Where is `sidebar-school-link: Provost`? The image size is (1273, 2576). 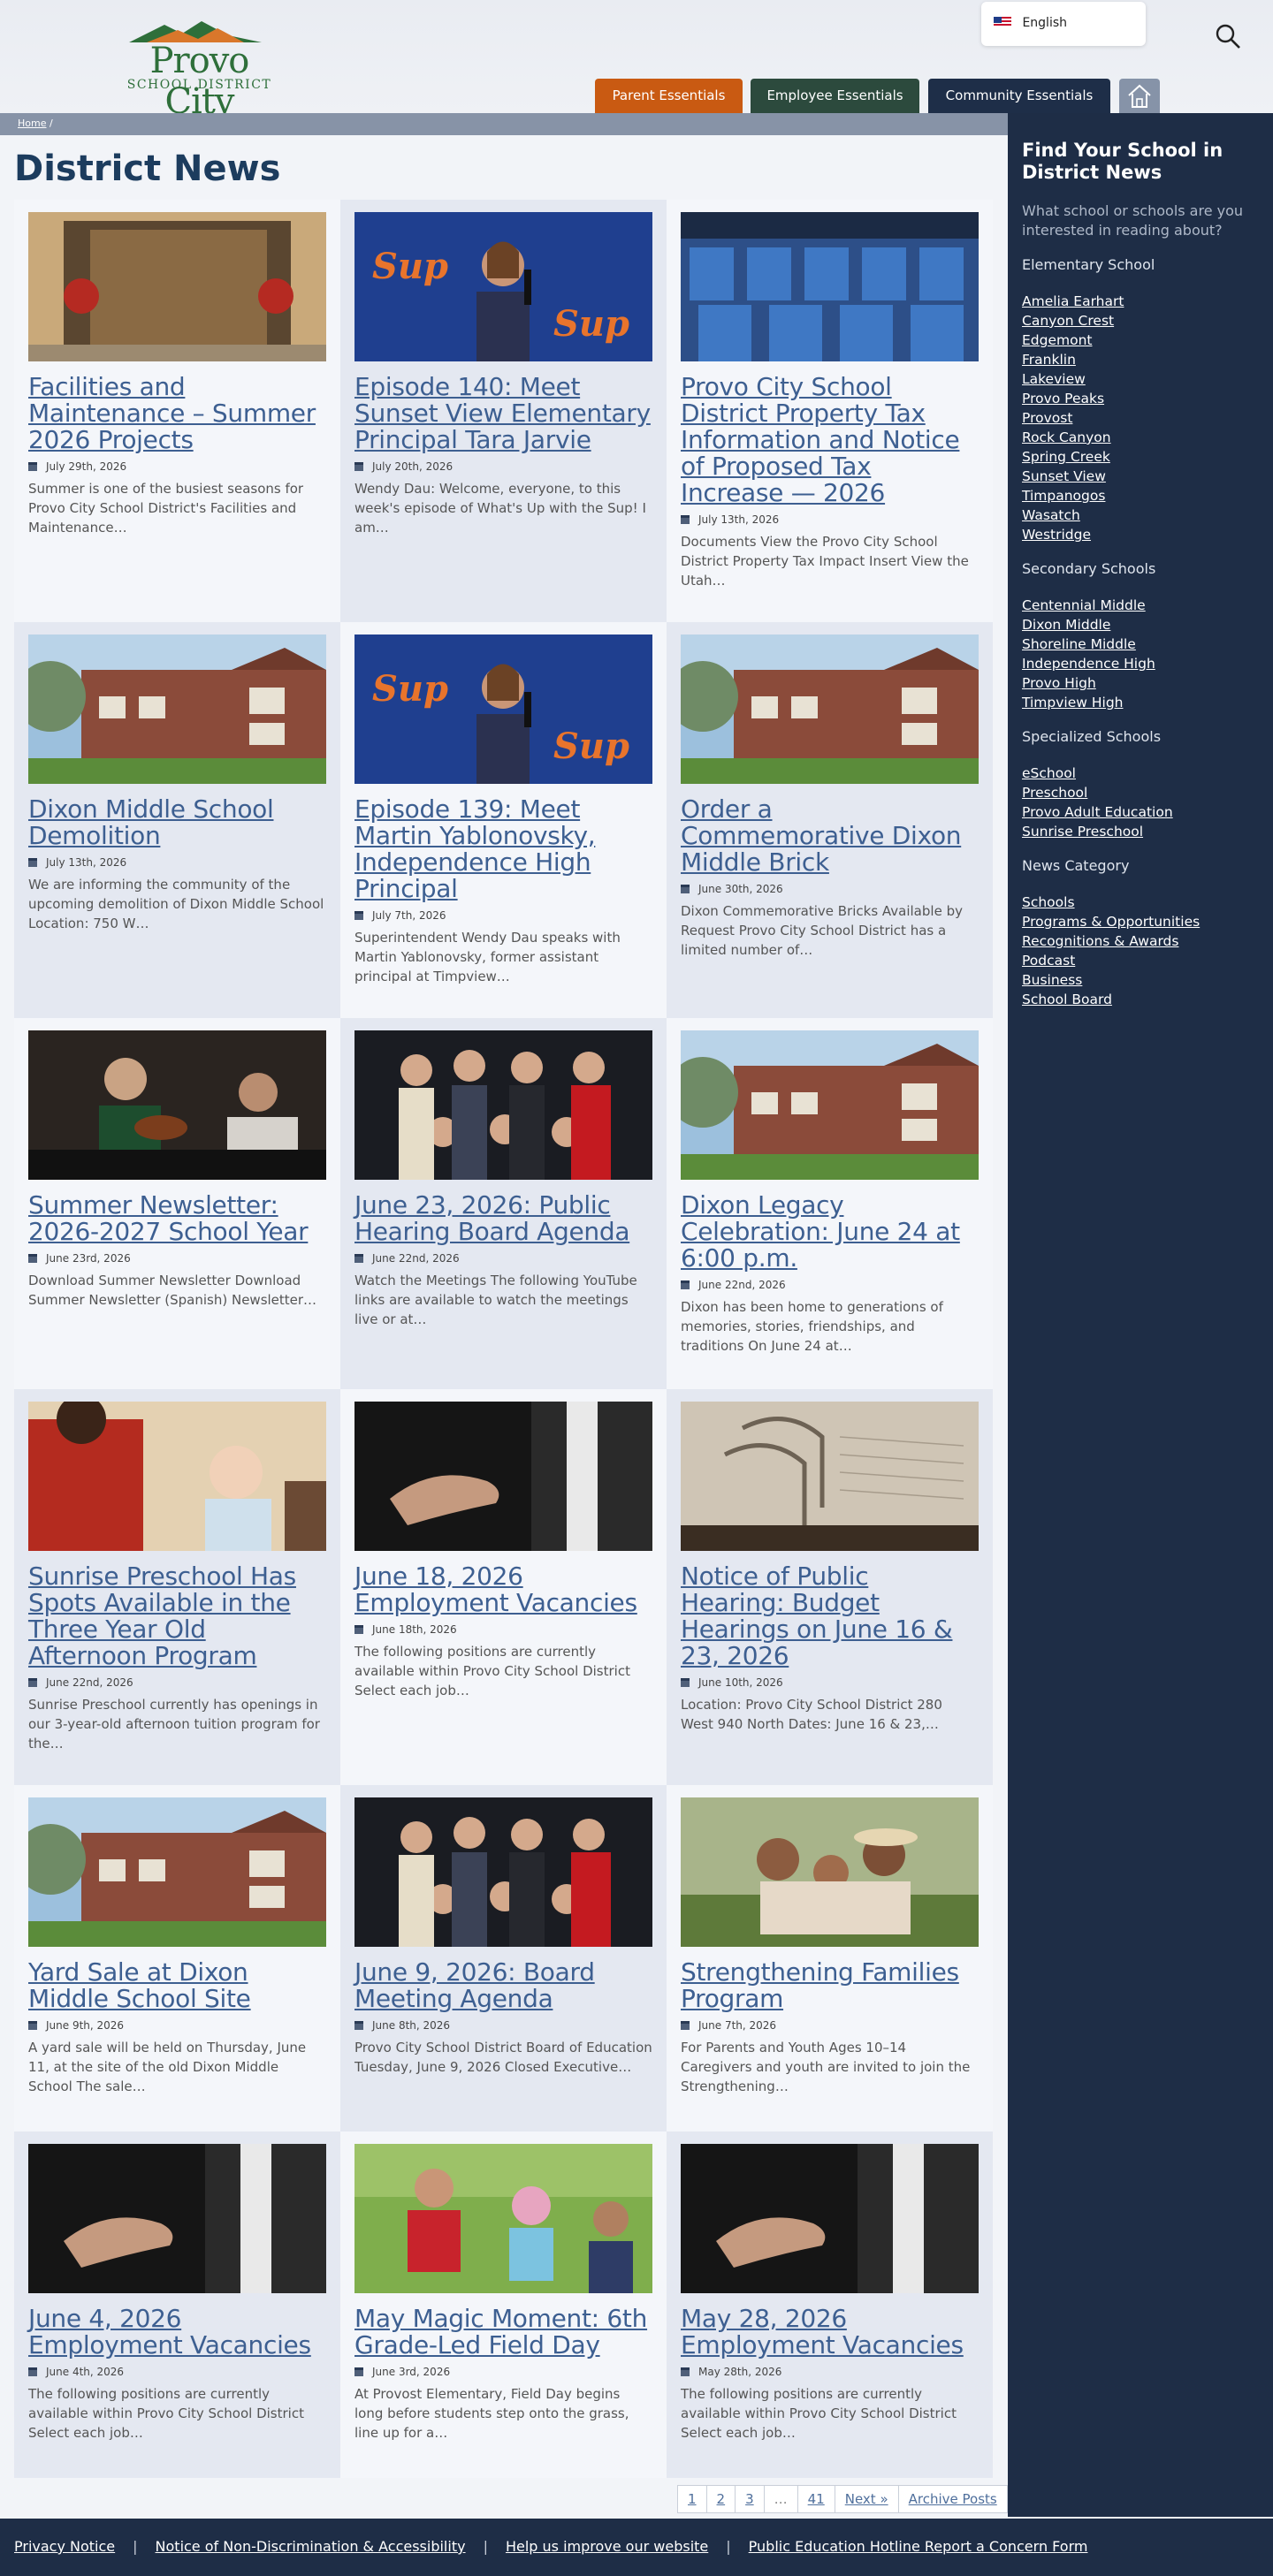 sidebar-school-link: Provost is located at coordinates (1147, 418).